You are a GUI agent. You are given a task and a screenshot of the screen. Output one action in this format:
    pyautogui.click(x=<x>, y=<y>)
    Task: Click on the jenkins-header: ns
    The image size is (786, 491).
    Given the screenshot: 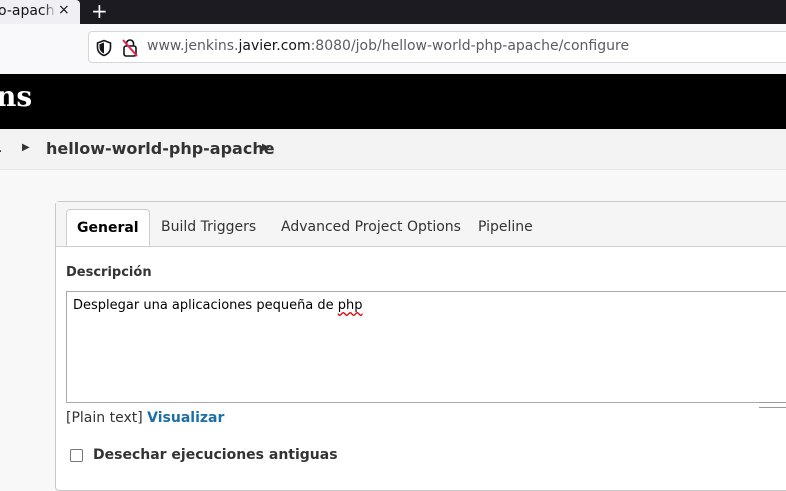 What is the action you would take?
    pyautogui.click(x=393, y=101)
    